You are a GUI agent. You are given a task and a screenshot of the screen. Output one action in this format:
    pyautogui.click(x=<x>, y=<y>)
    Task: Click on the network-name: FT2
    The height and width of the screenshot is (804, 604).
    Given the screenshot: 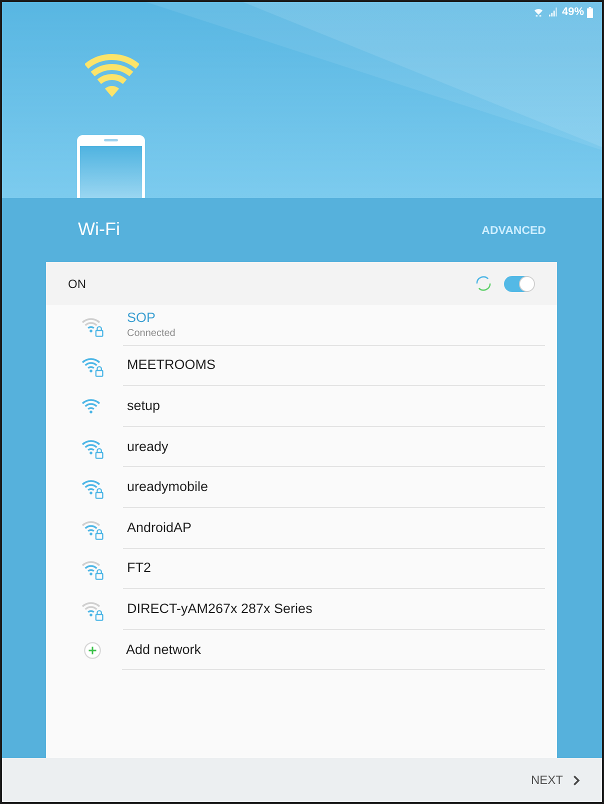 What is the action you would take?
    pyautogui.click(x=139, y=568)
    